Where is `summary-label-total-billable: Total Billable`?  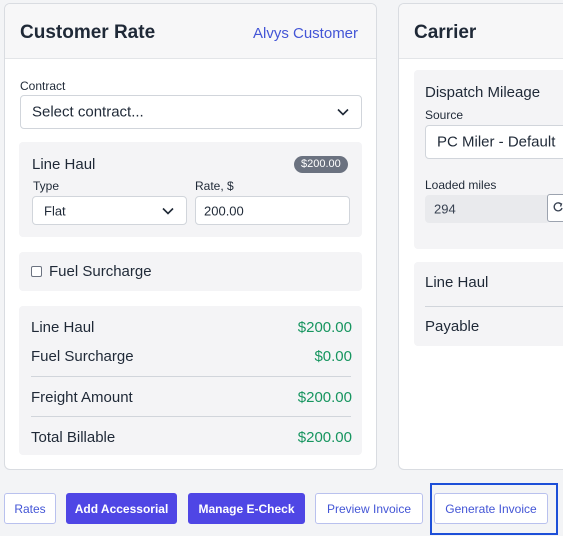 summary-label-total-billable: Total Billable is located at coordinates (73, 437).